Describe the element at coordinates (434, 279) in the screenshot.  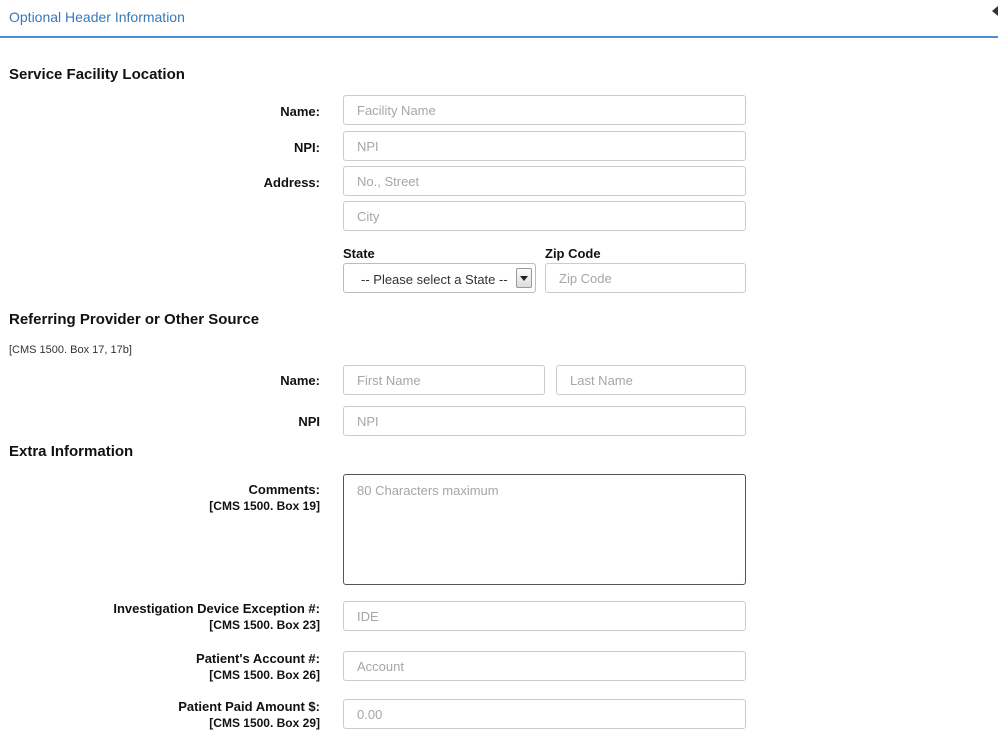
I see `state-select-value: -- Please select a State --` at that location.